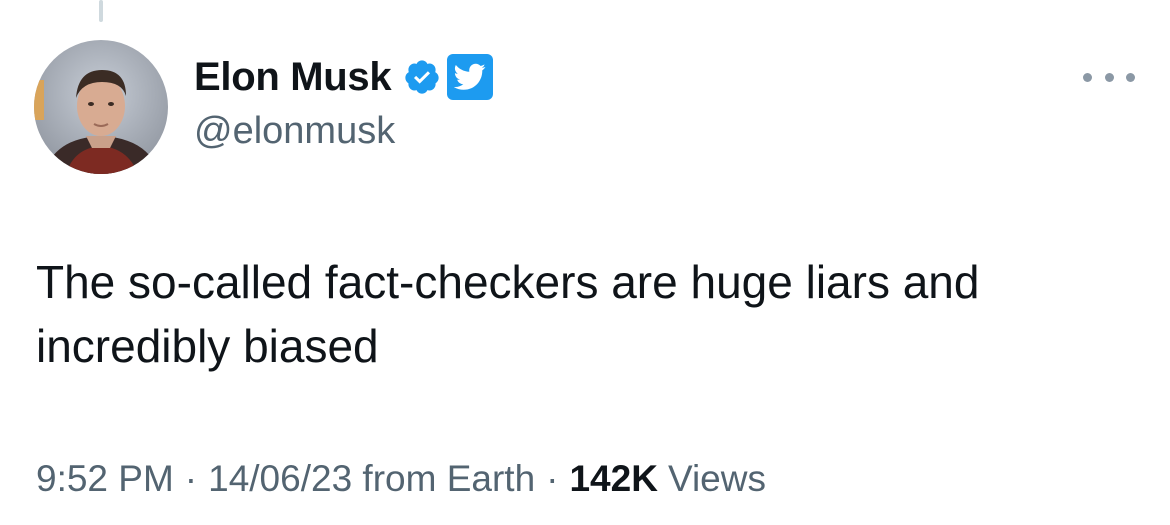  I want to click on author-name-row: Elon Musk, so click(344, 77).